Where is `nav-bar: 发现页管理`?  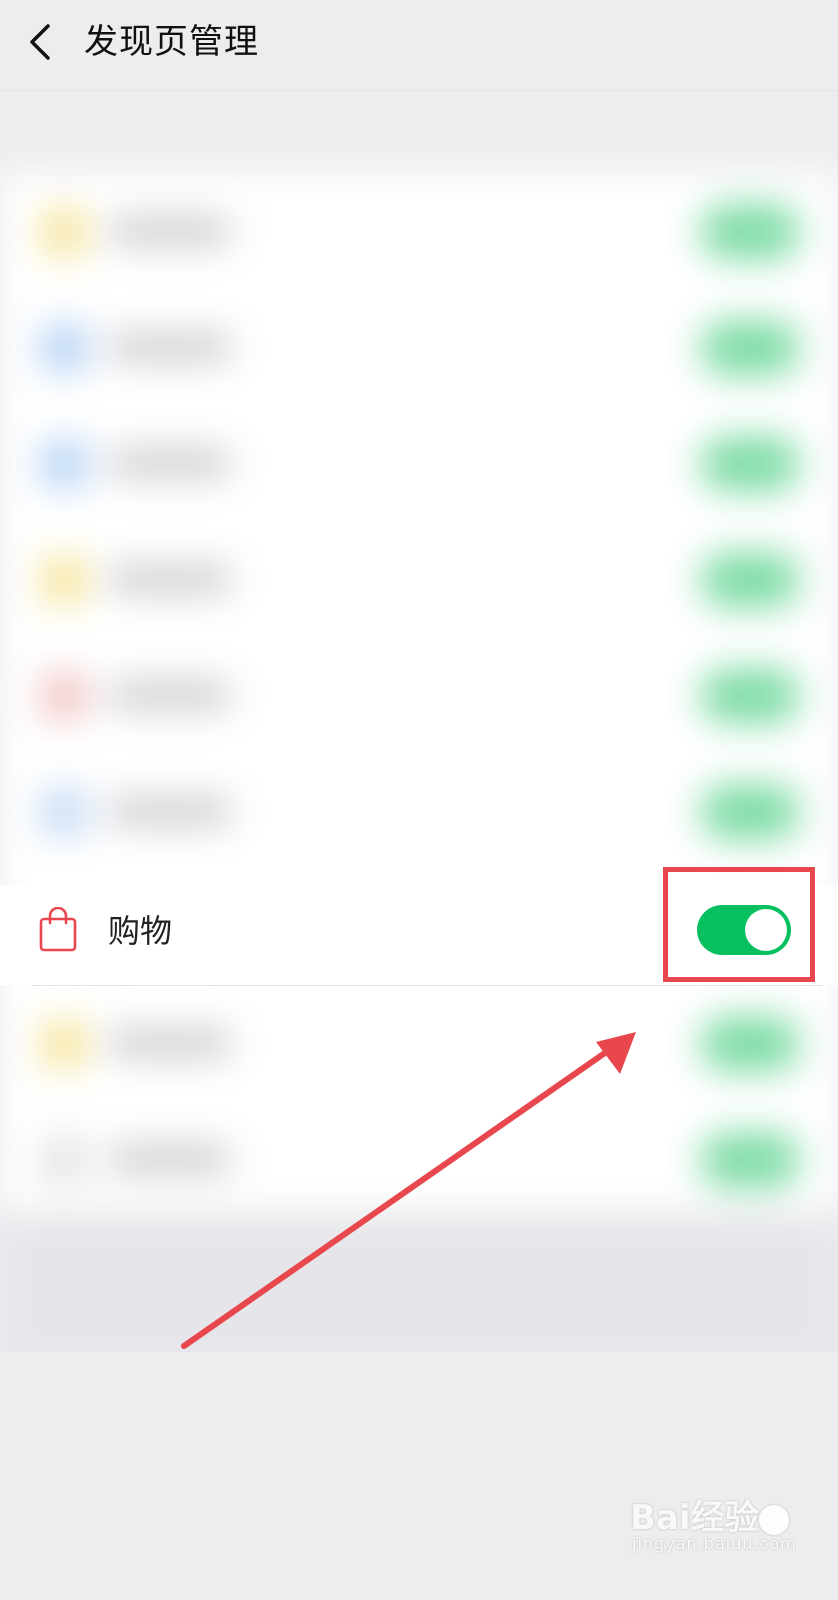
nav-bar: 发现页管理 is located at coordinates (419, 45).